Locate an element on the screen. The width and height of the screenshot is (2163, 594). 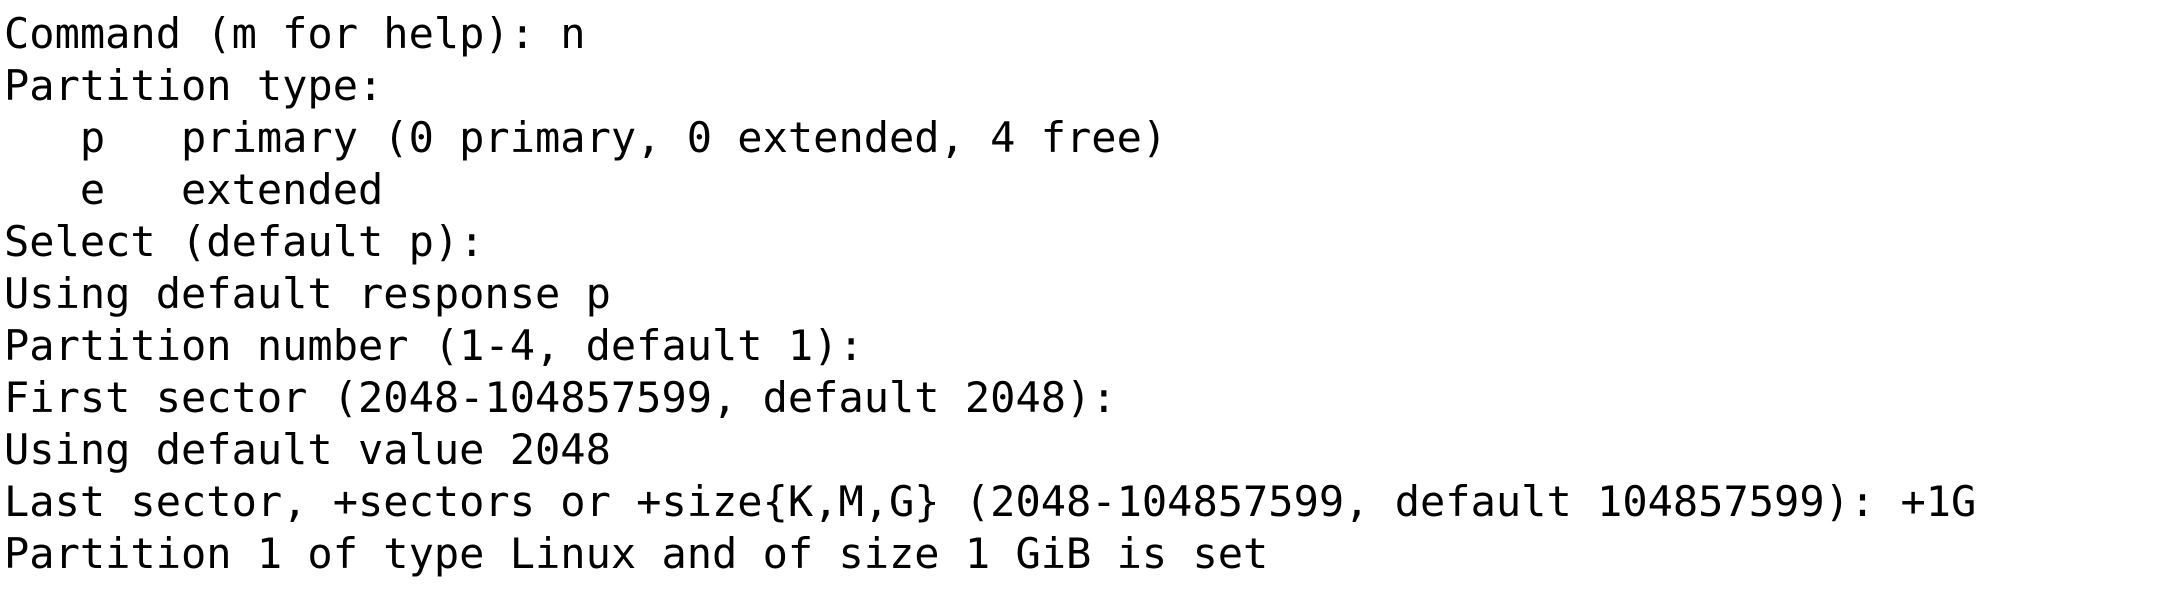
default-value-message: Using default value 2048 is located at coordinates (307, 449).